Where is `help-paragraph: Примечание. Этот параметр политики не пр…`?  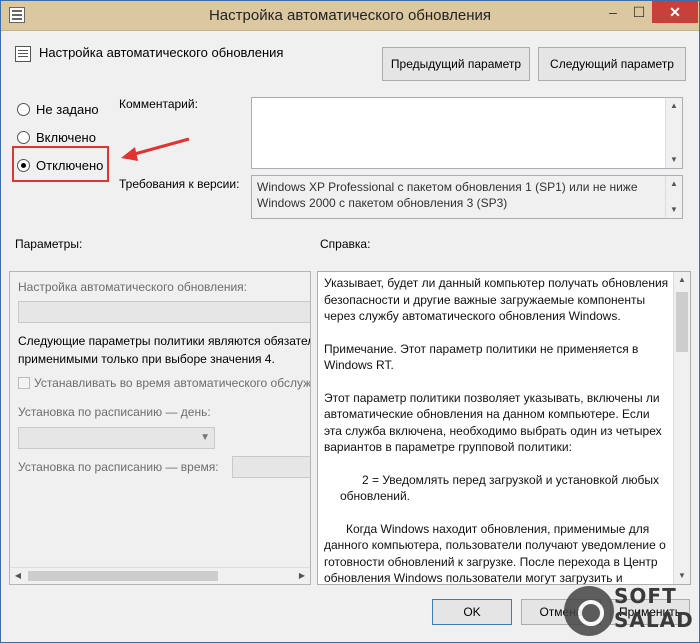 help-paragraph: Примечание. Этот параметр политики не пр… is located at coordinates (481, 357).